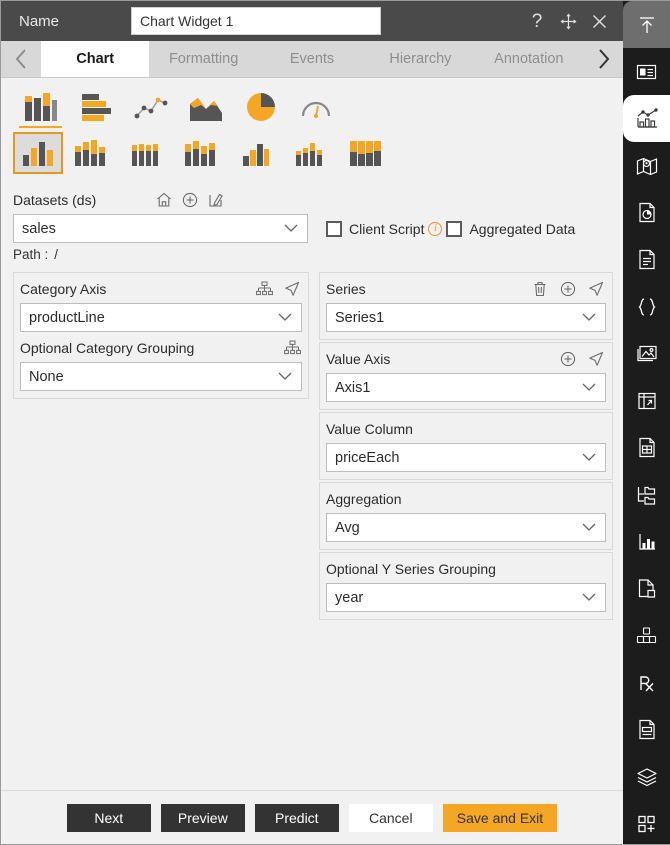  I want to click on document-icon, so click(646, 259).